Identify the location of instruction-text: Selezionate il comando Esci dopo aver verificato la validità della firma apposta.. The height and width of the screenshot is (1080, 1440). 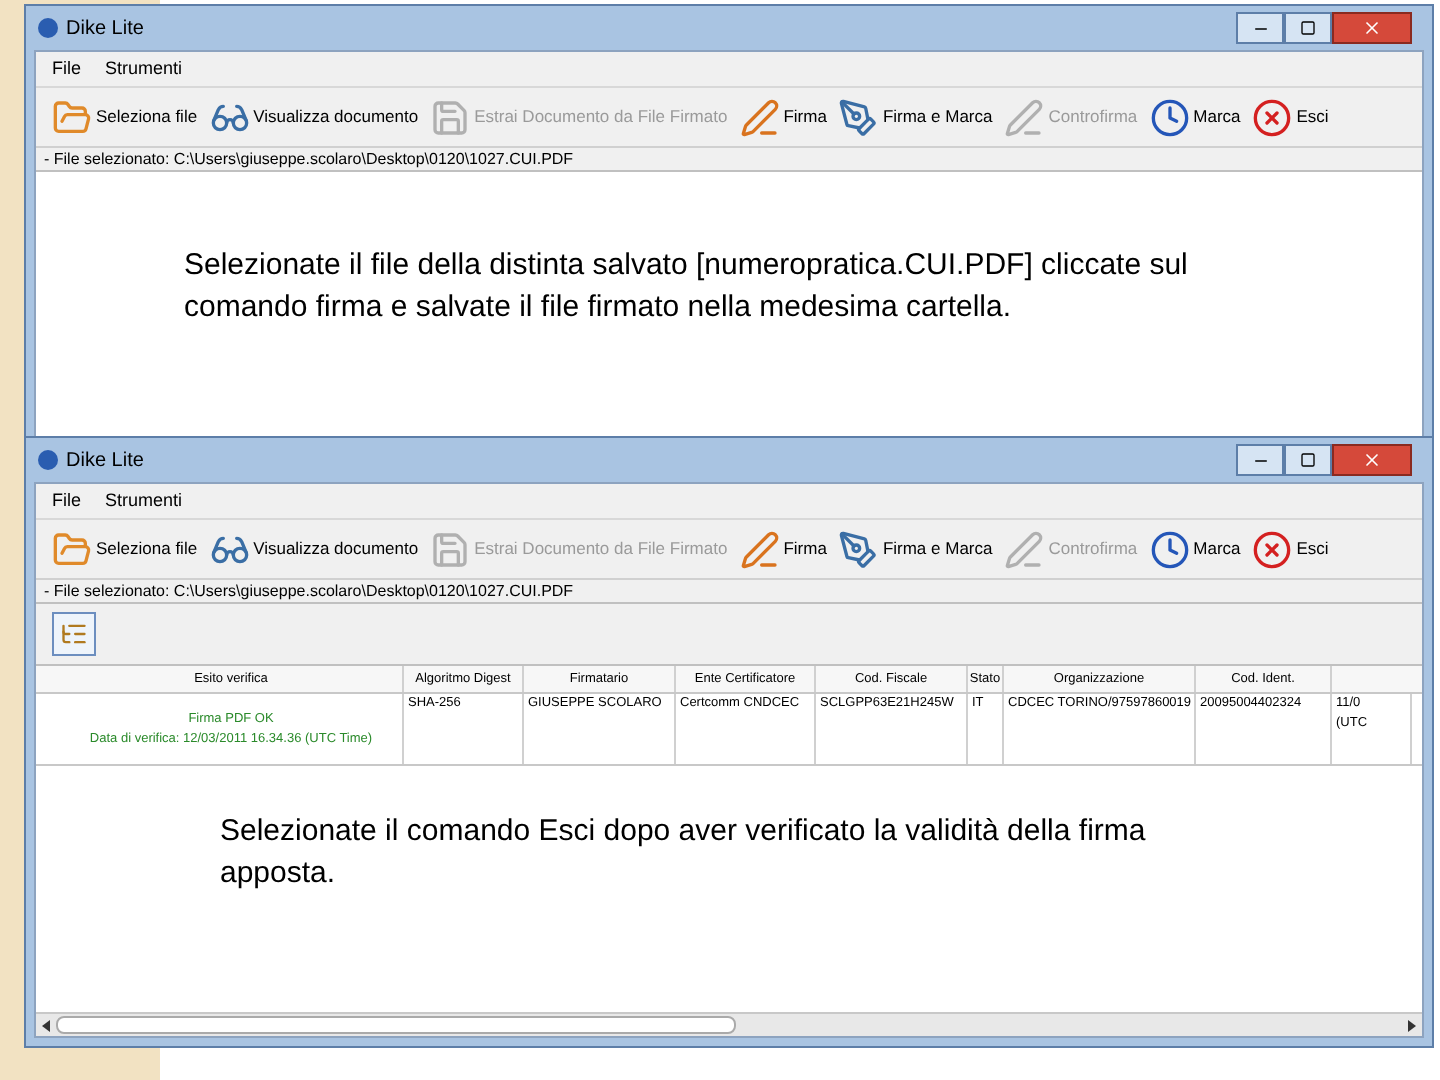
(684, 853).